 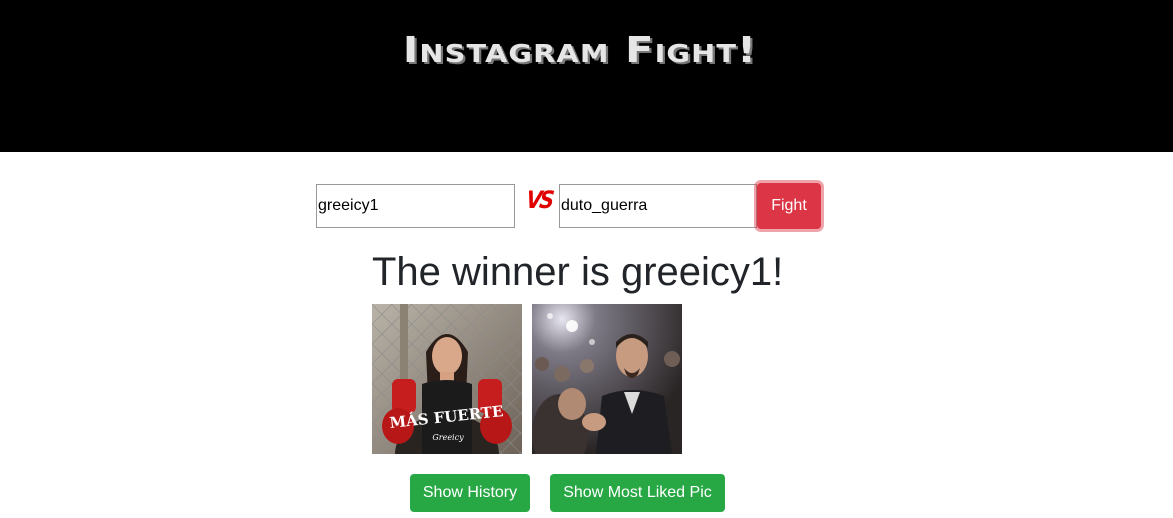 What do you see at coordinates (448, 437) in the screenshot?
I see `photo-signature: Greeicy` at bounding box center [448, 437].